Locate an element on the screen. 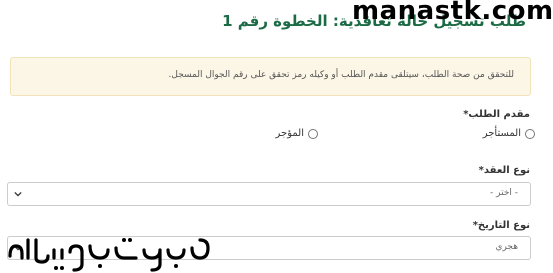 The height and width of the screenshot is (273, 553). applicant-label: مقدم الطلب* is located at coordinates (495, 114).